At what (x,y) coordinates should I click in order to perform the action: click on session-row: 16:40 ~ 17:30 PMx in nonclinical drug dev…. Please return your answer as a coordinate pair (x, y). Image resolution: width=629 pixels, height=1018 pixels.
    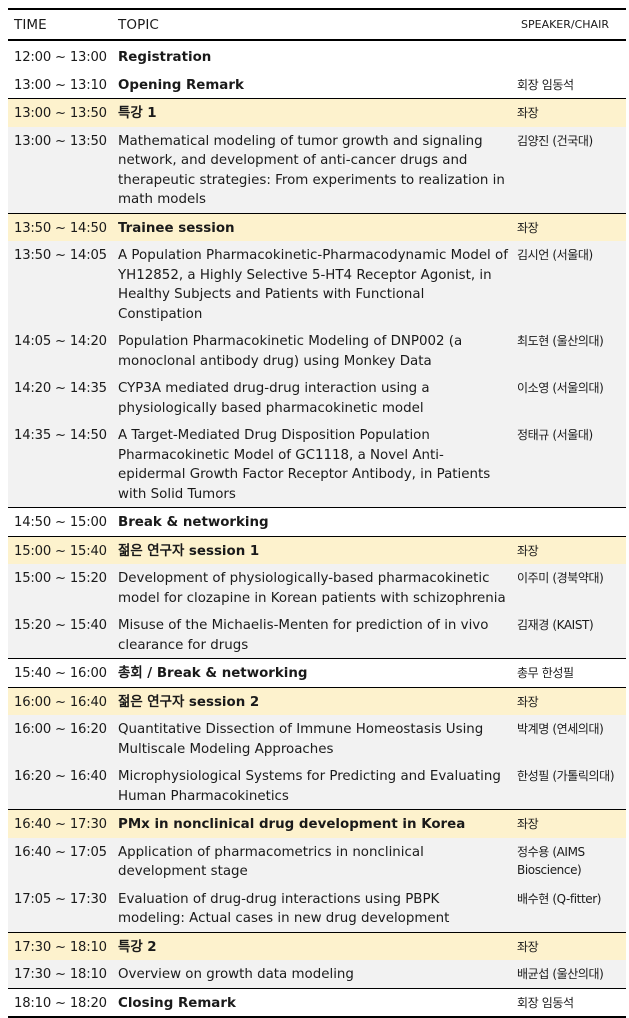
    Looking at the image, I should click on (317, 823).